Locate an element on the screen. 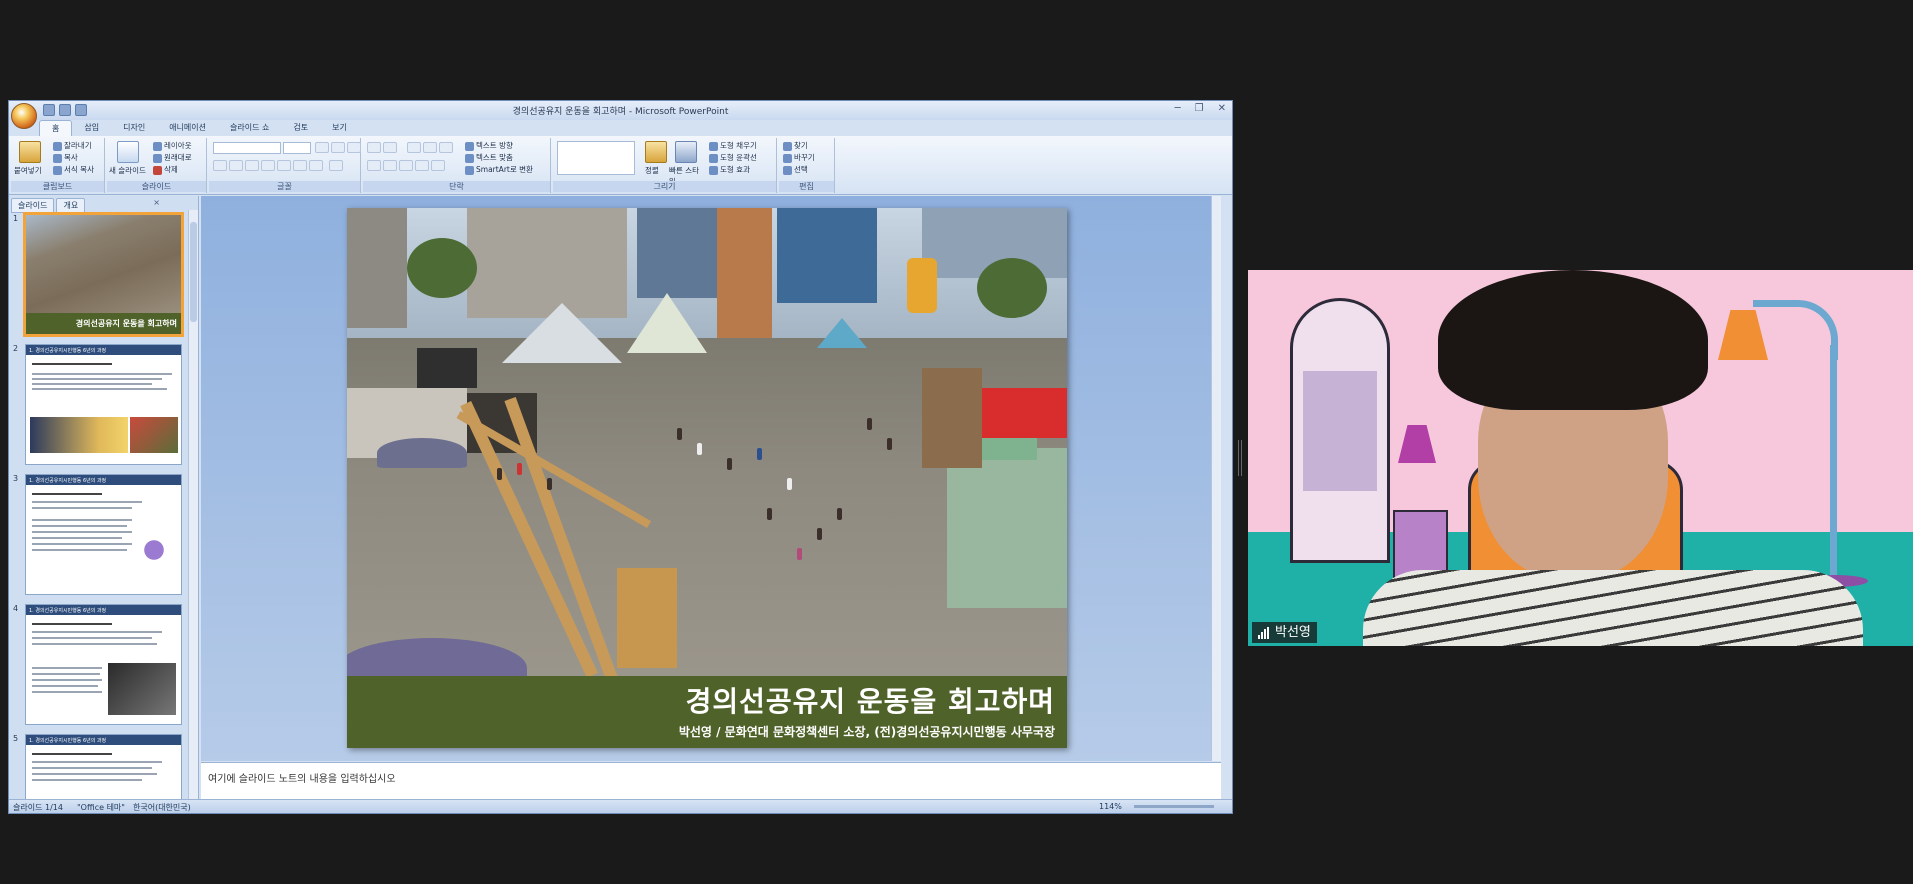 The height and width of the screenshot is (884, 1913). cut-button: 잘라내기 is located at coordinates (72, 145).